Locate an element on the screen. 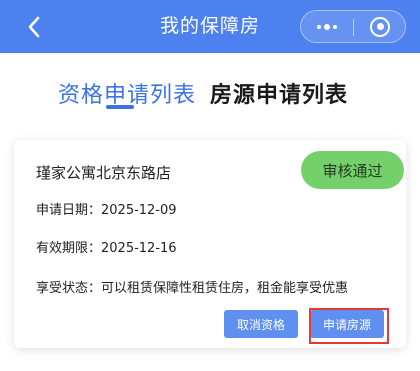 The height and width of the screenshot is (371, 420). apply-date: 申请日期：2025-12-09 is located at coordinates (106, 210).